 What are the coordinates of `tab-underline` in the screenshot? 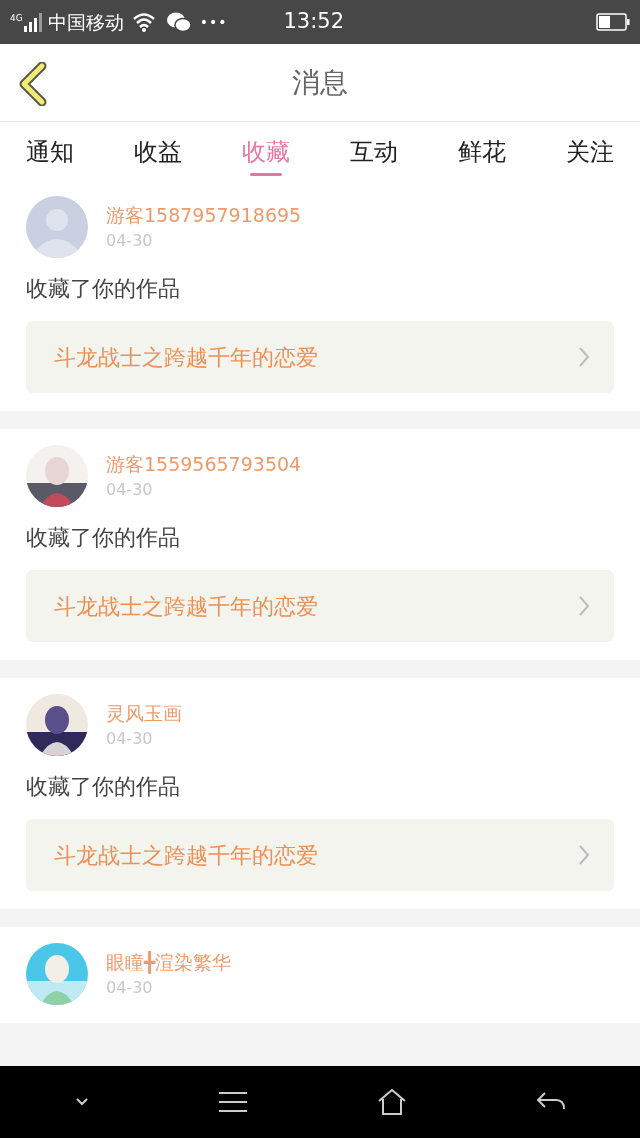 It's located at (266, 174).